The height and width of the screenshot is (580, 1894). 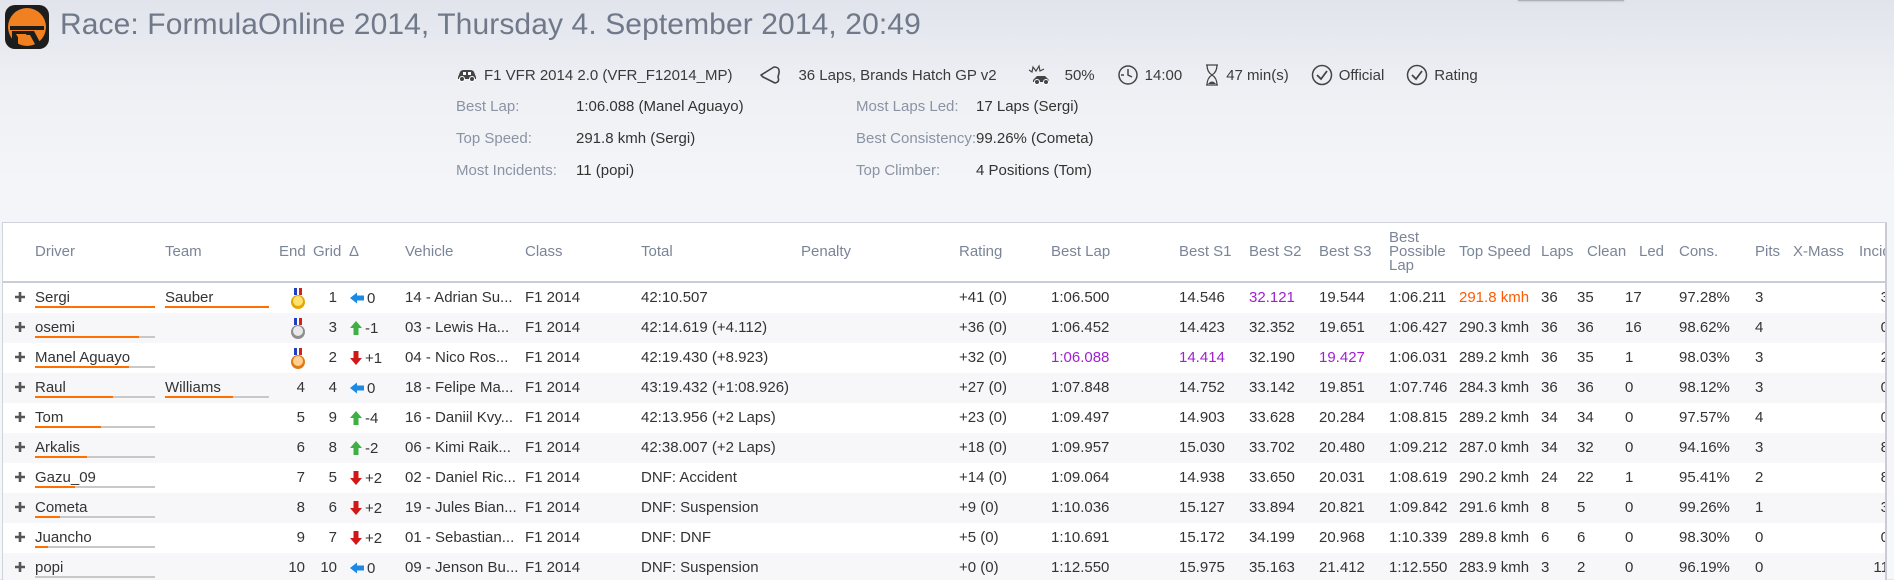 I want to click on driver-name-link: Cometa, so click(x=61, y=508).